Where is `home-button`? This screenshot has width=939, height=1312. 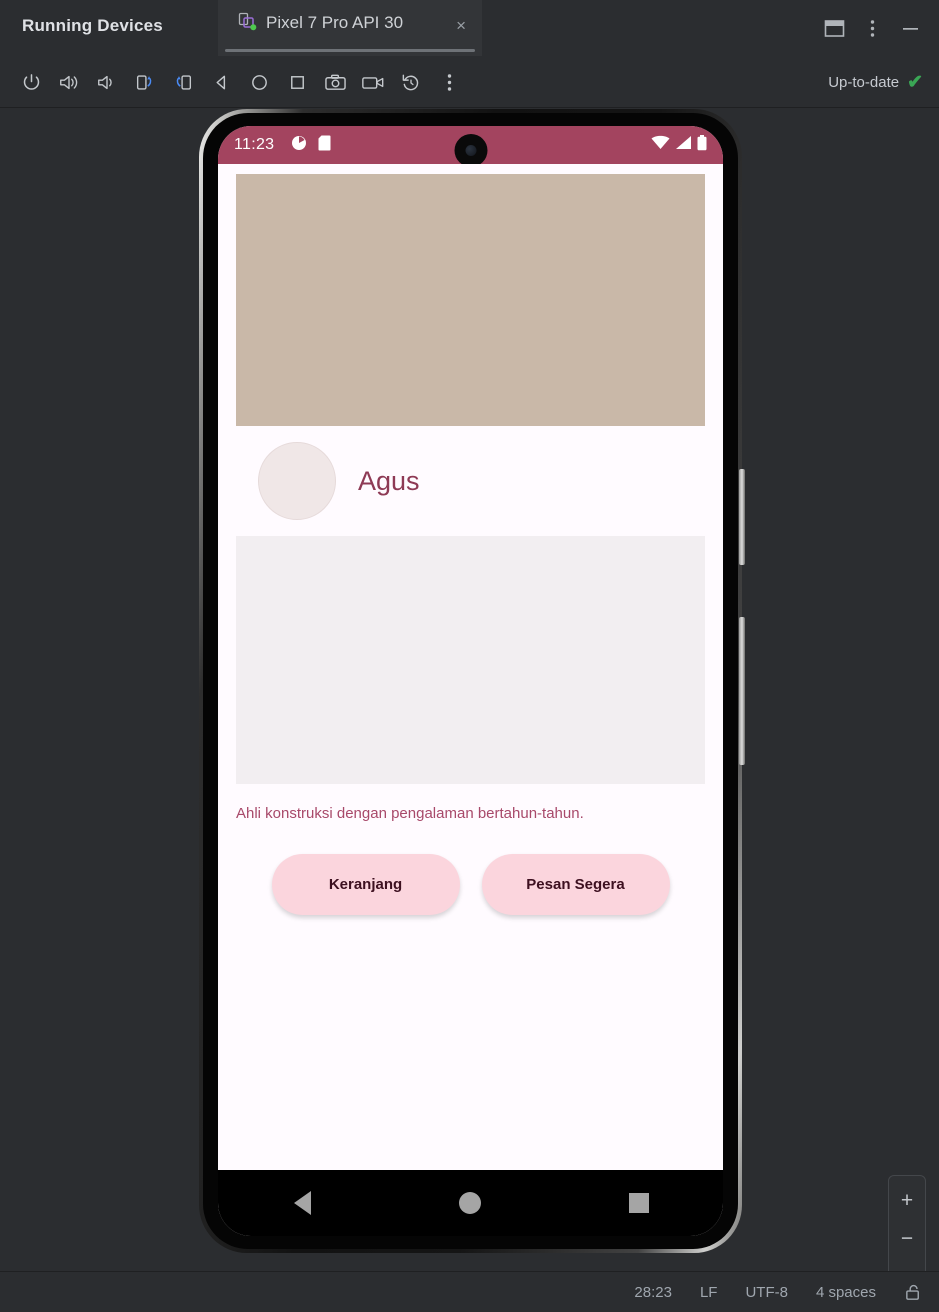 home-button is located at coordinates (259, 82).